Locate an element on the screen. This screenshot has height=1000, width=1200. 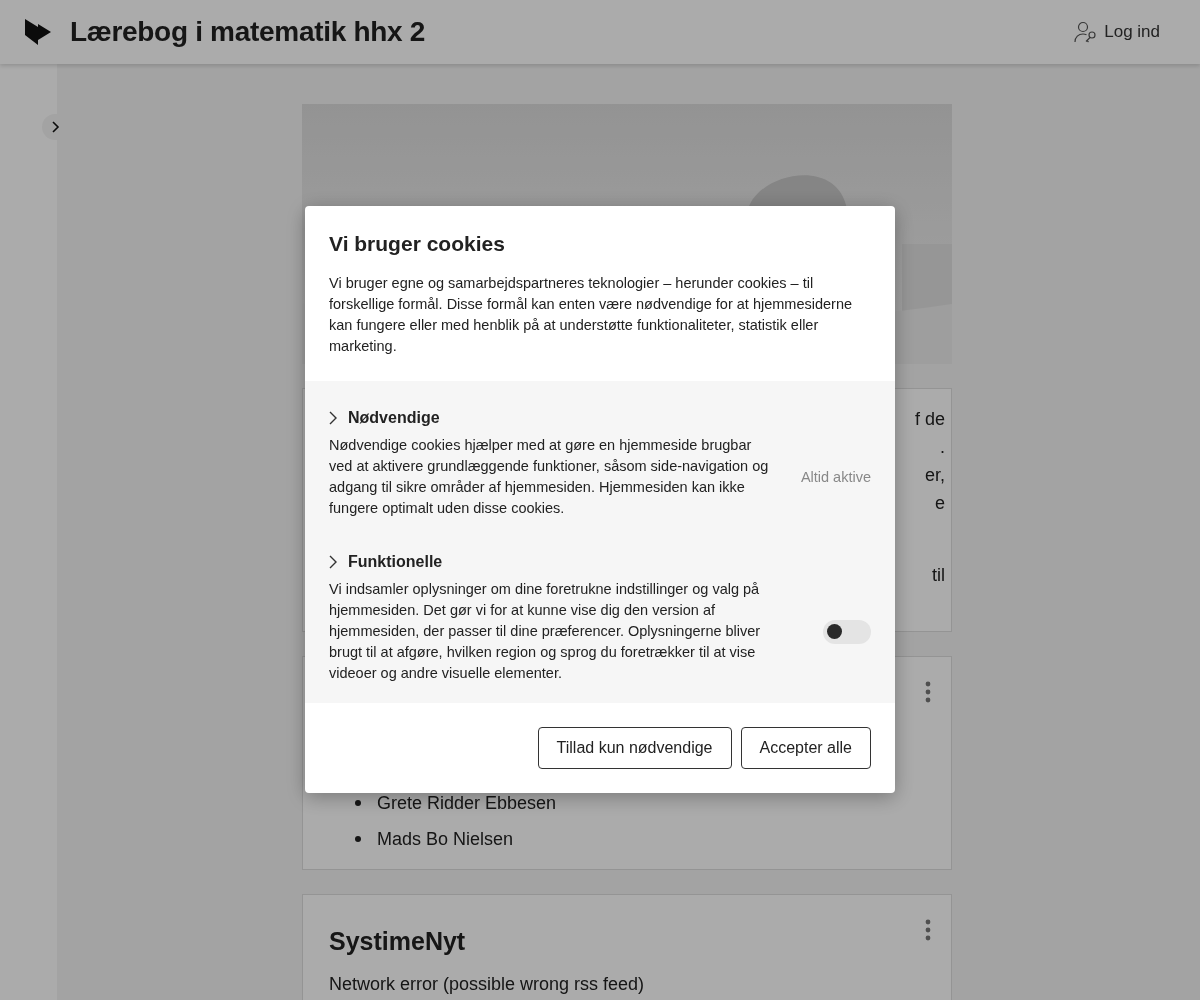
book-title: Lærebog i matematik hhx 2 is located at coordinates (248, 32).